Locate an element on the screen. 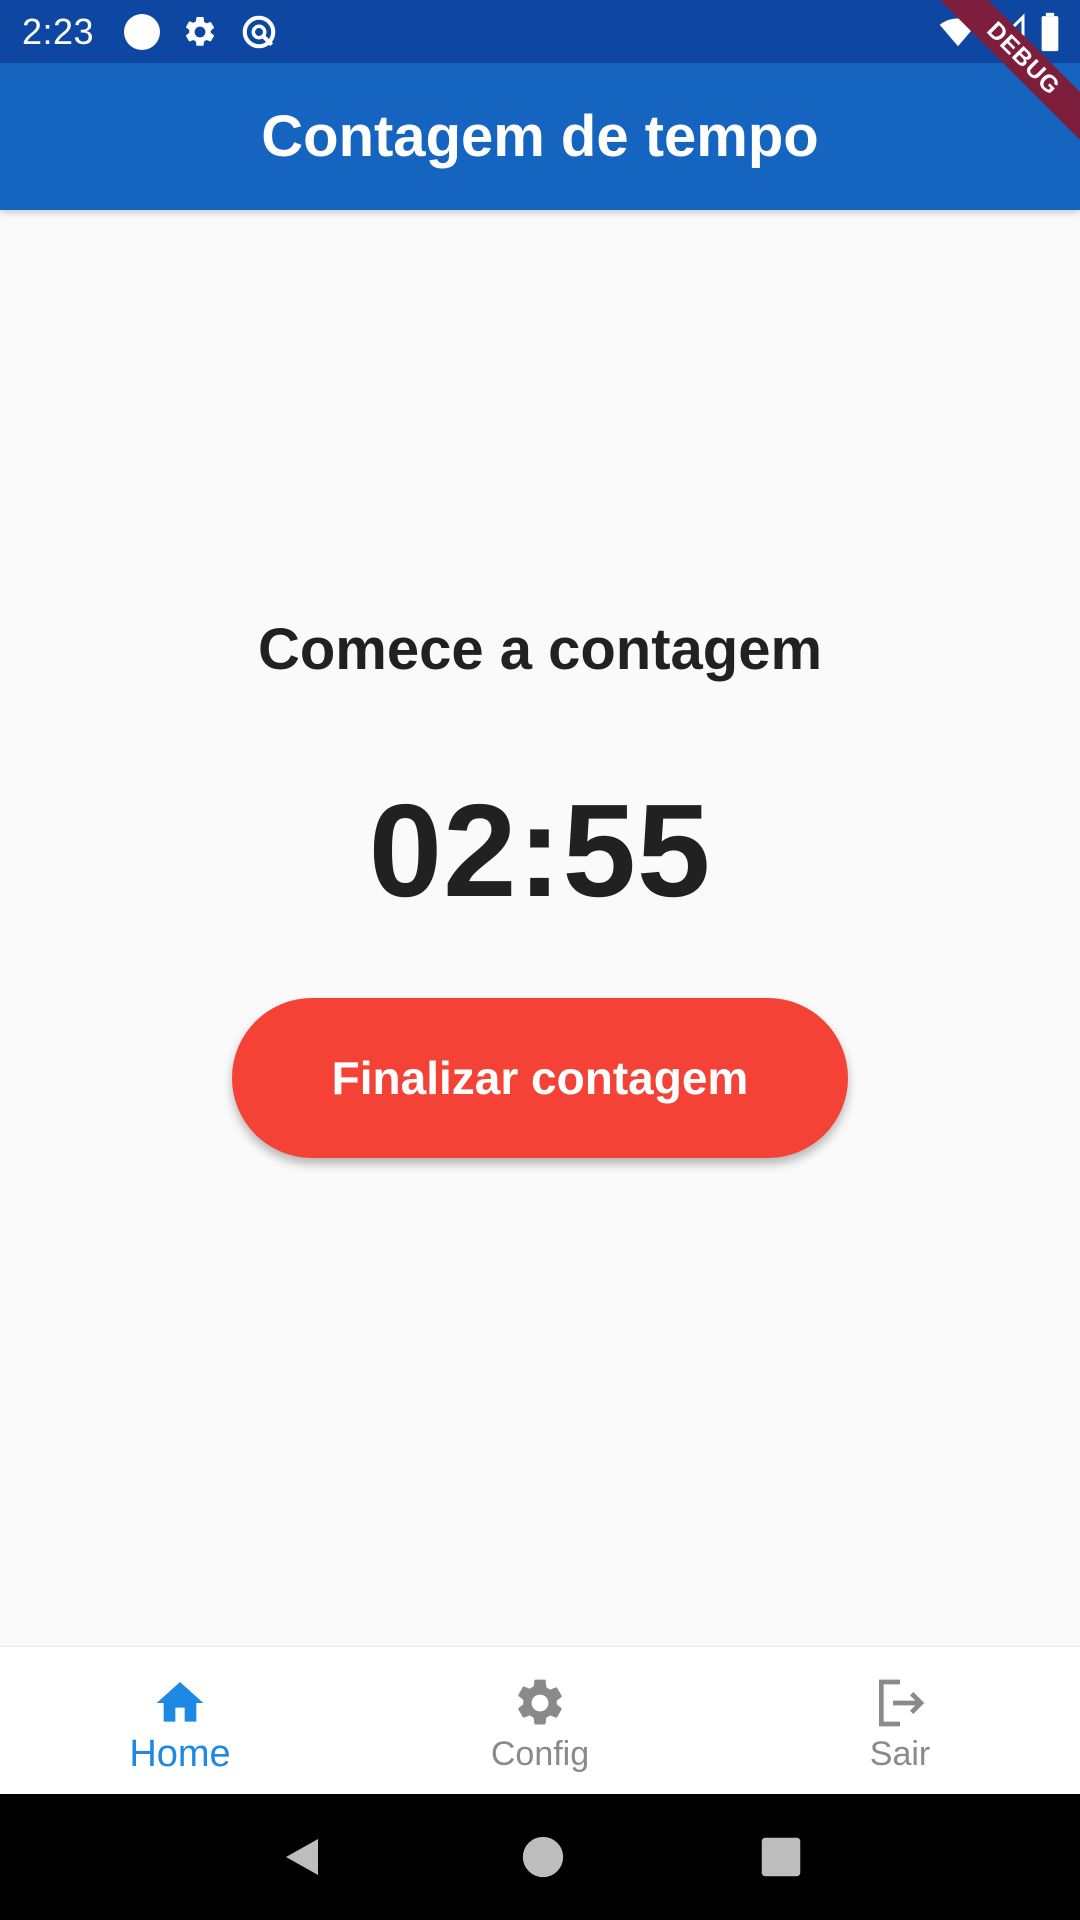 This screenshot has width=1080, height=1920. battery-icon is located at coordinates (1050, 32).